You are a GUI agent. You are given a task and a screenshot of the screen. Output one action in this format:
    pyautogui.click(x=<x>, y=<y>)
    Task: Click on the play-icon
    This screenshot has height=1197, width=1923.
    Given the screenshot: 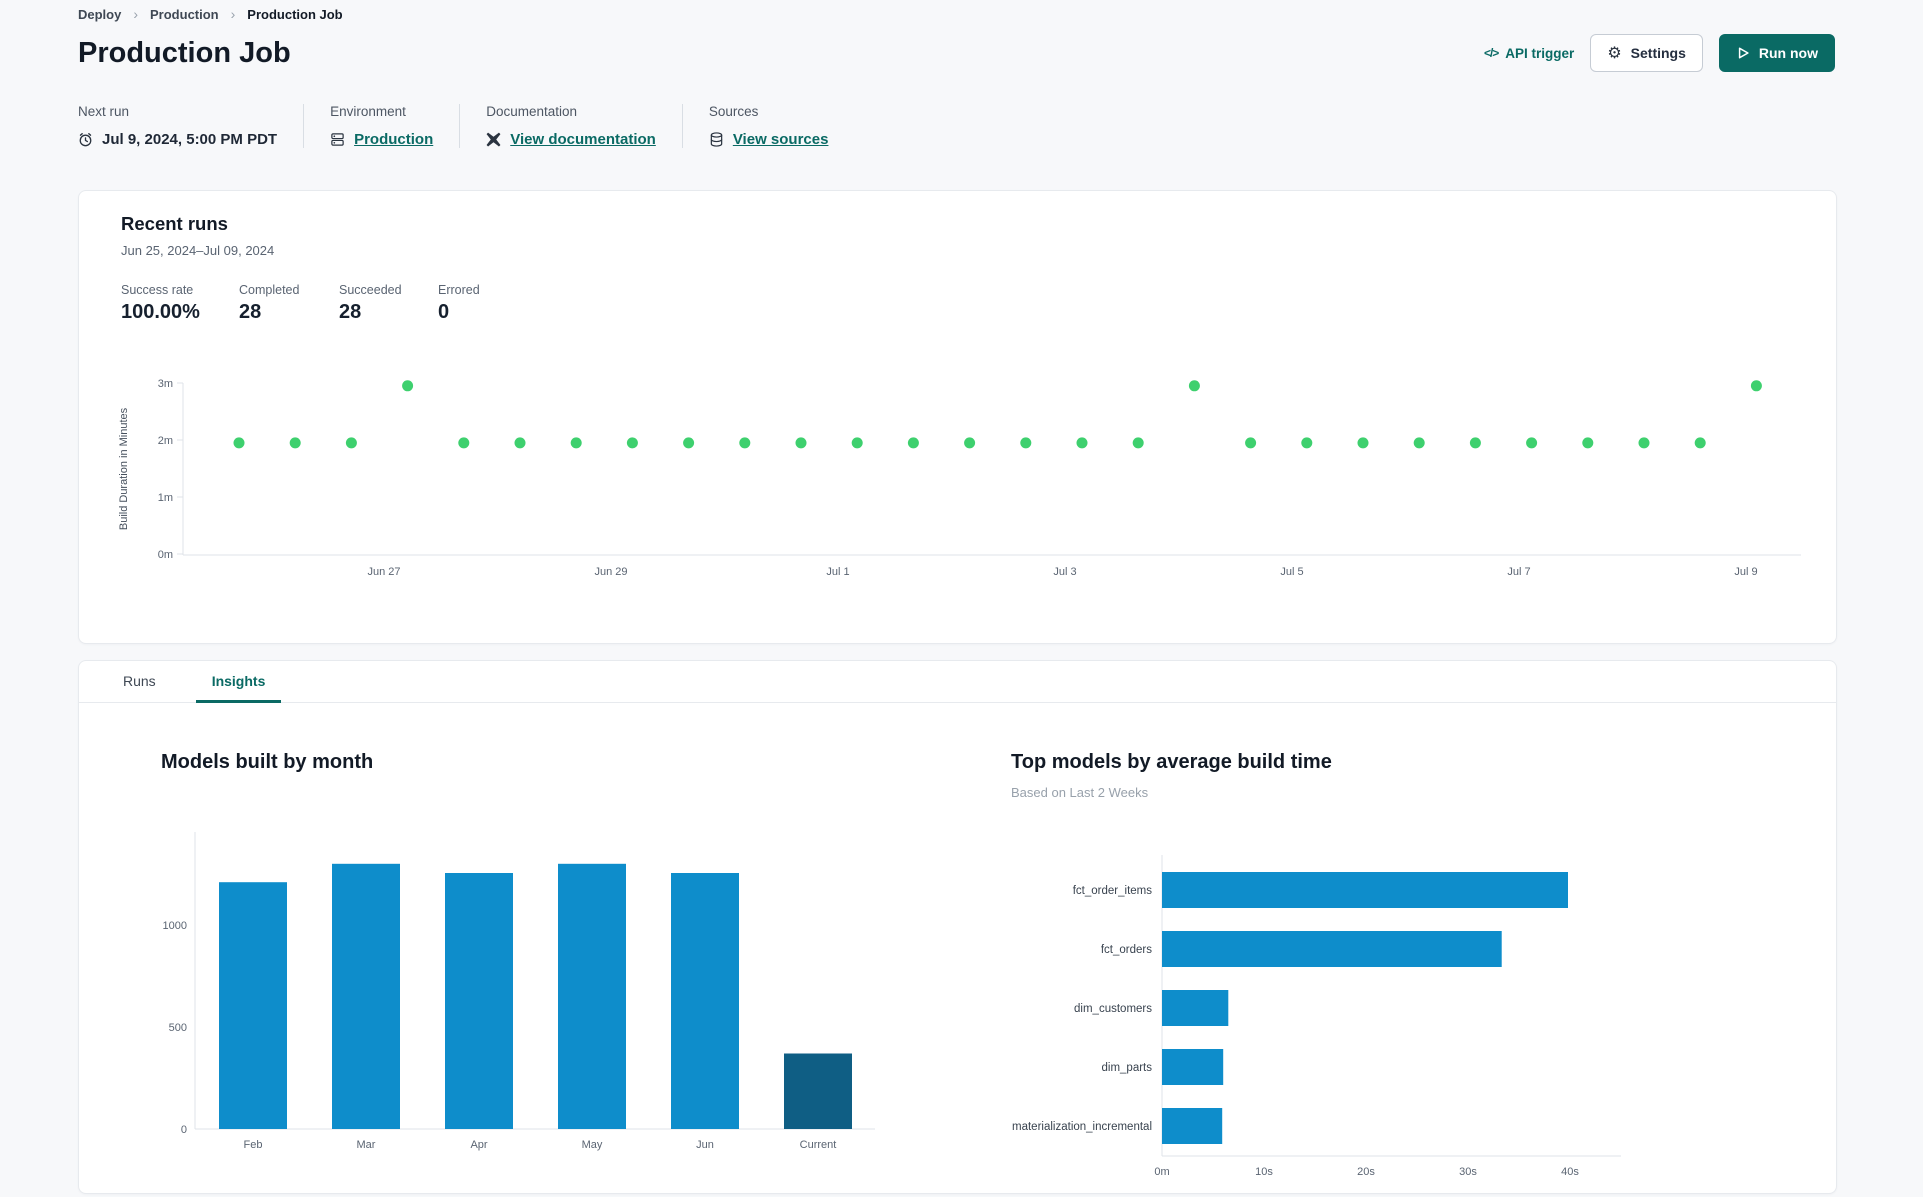 What is the action you would take?
    pyautogui.click(x=1743, y=53)
    